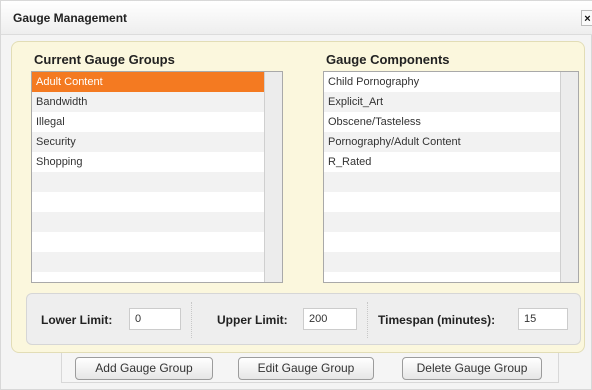  Describe the element at coordinates (104, 59) in the screenshot. I see `current-gauge-groups-heading: Current Gauge Groups` at that location.